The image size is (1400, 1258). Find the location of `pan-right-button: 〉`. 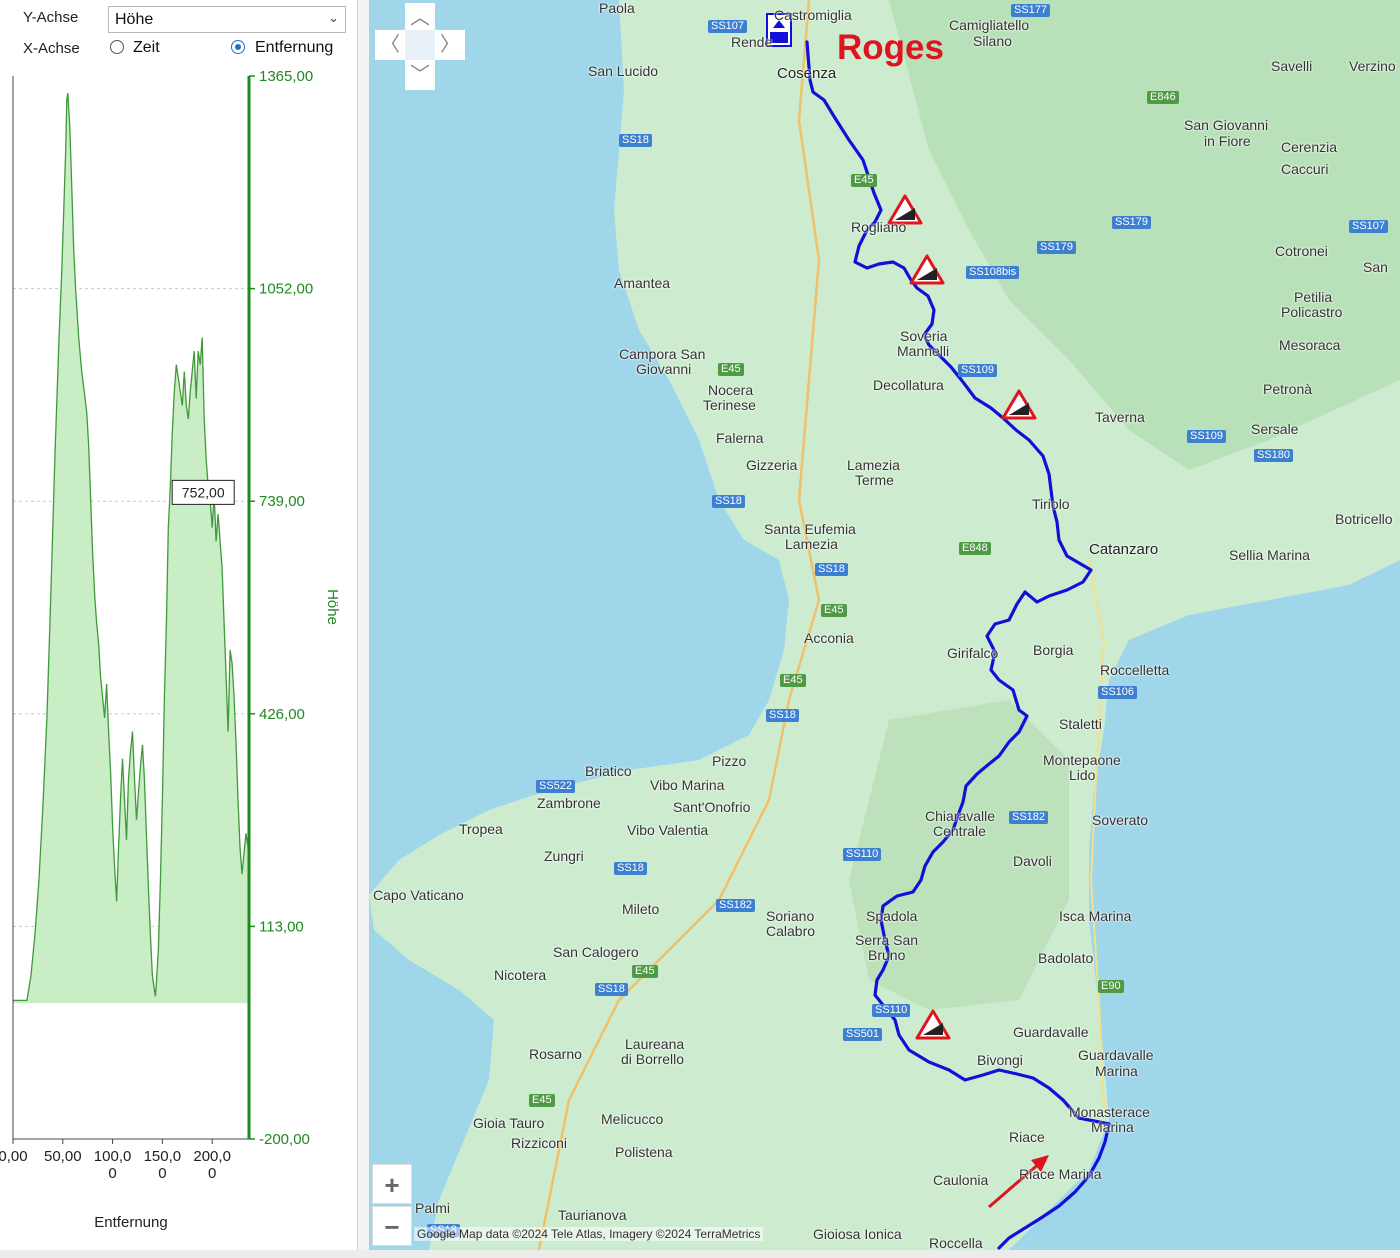

pan-right-button: 〉 is located at coordinates (450, 45).